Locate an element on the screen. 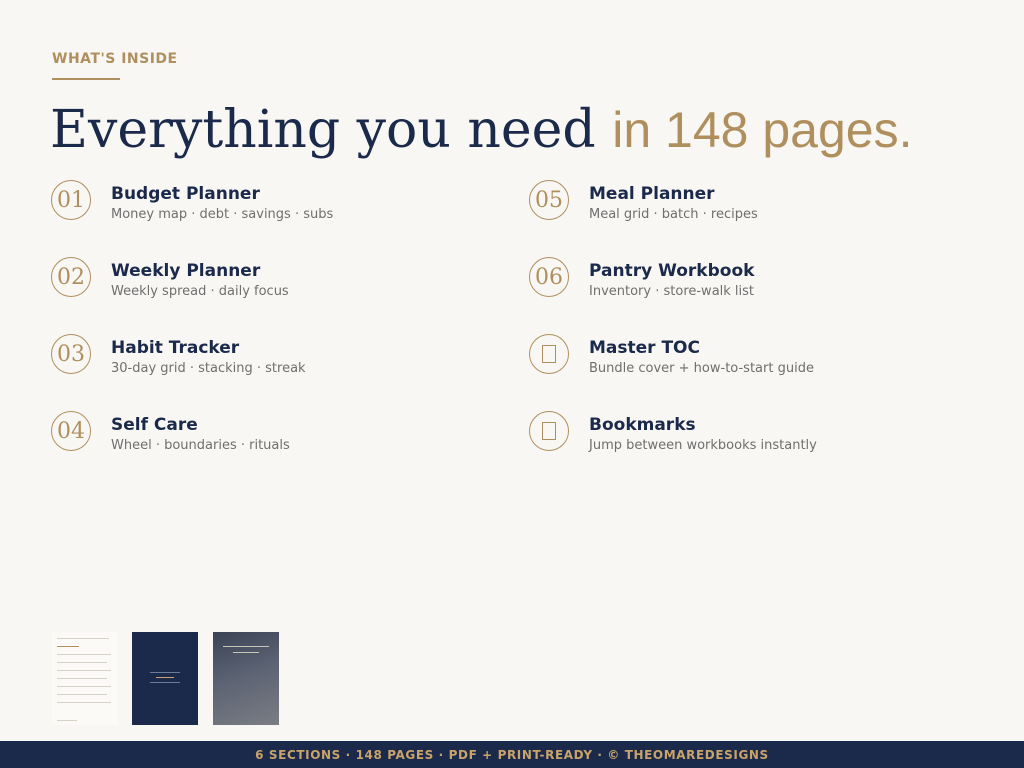  headline-accent: in 148 pages. is located at coordinates (762, 130).